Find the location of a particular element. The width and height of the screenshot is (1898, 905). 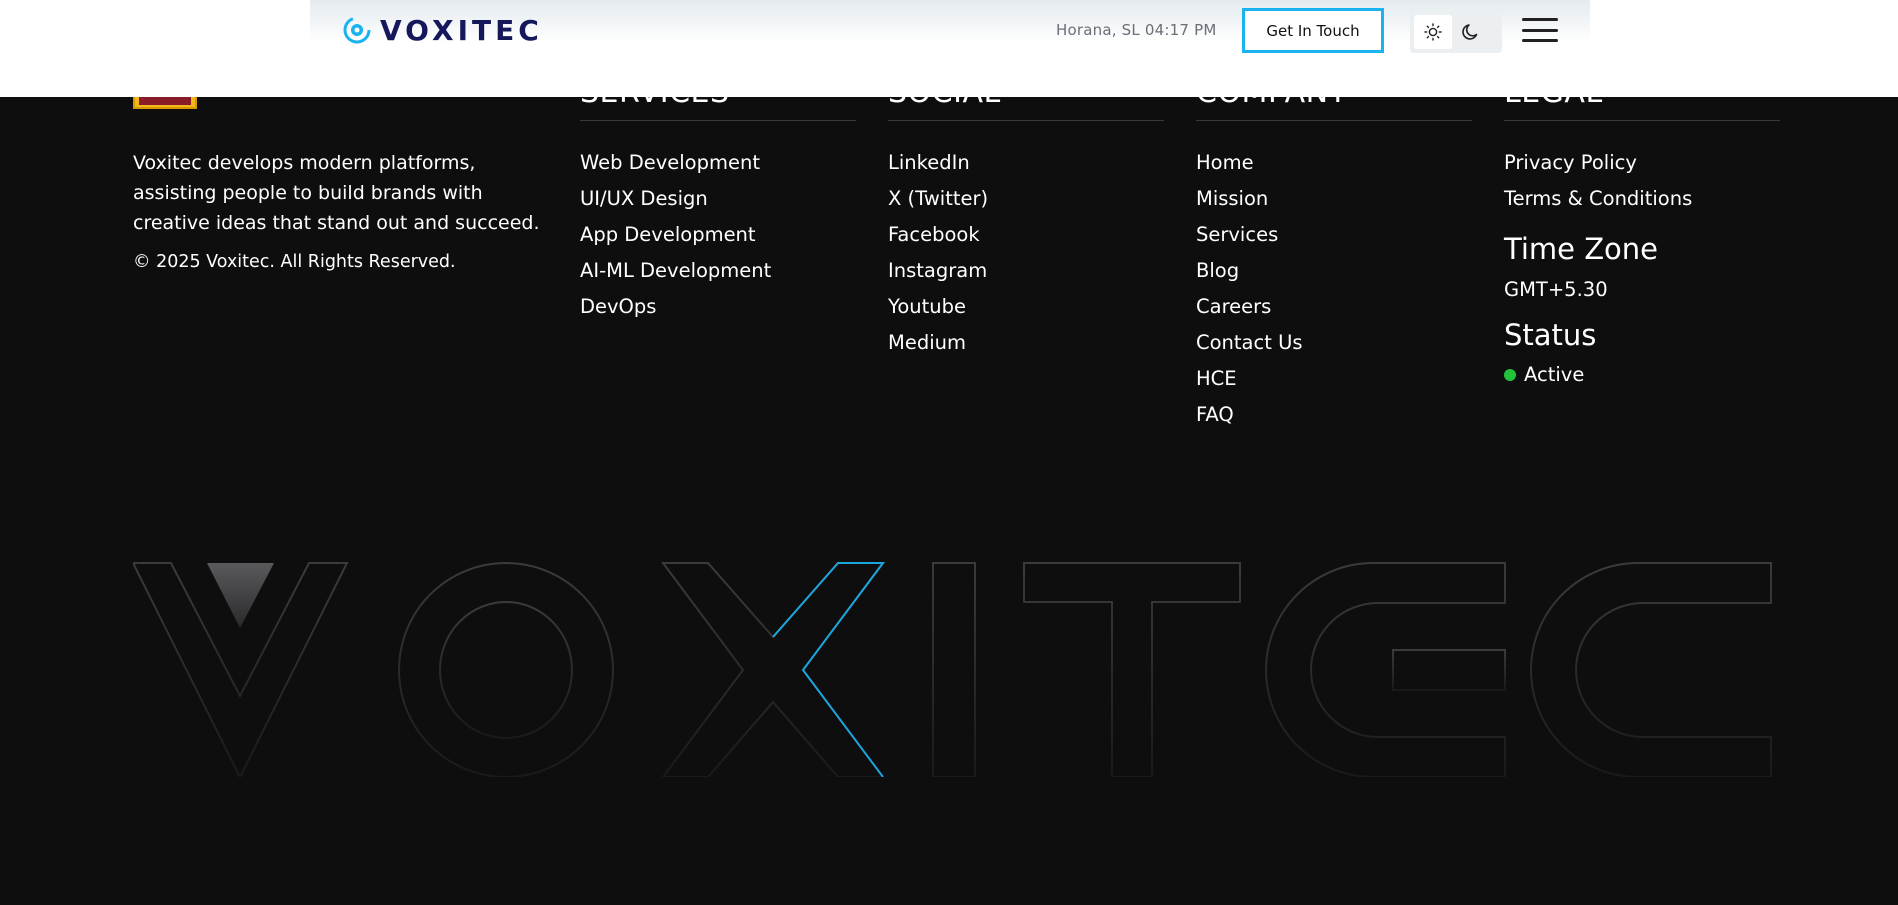

status-indicator: Active is located at coordinates (1642, 374).